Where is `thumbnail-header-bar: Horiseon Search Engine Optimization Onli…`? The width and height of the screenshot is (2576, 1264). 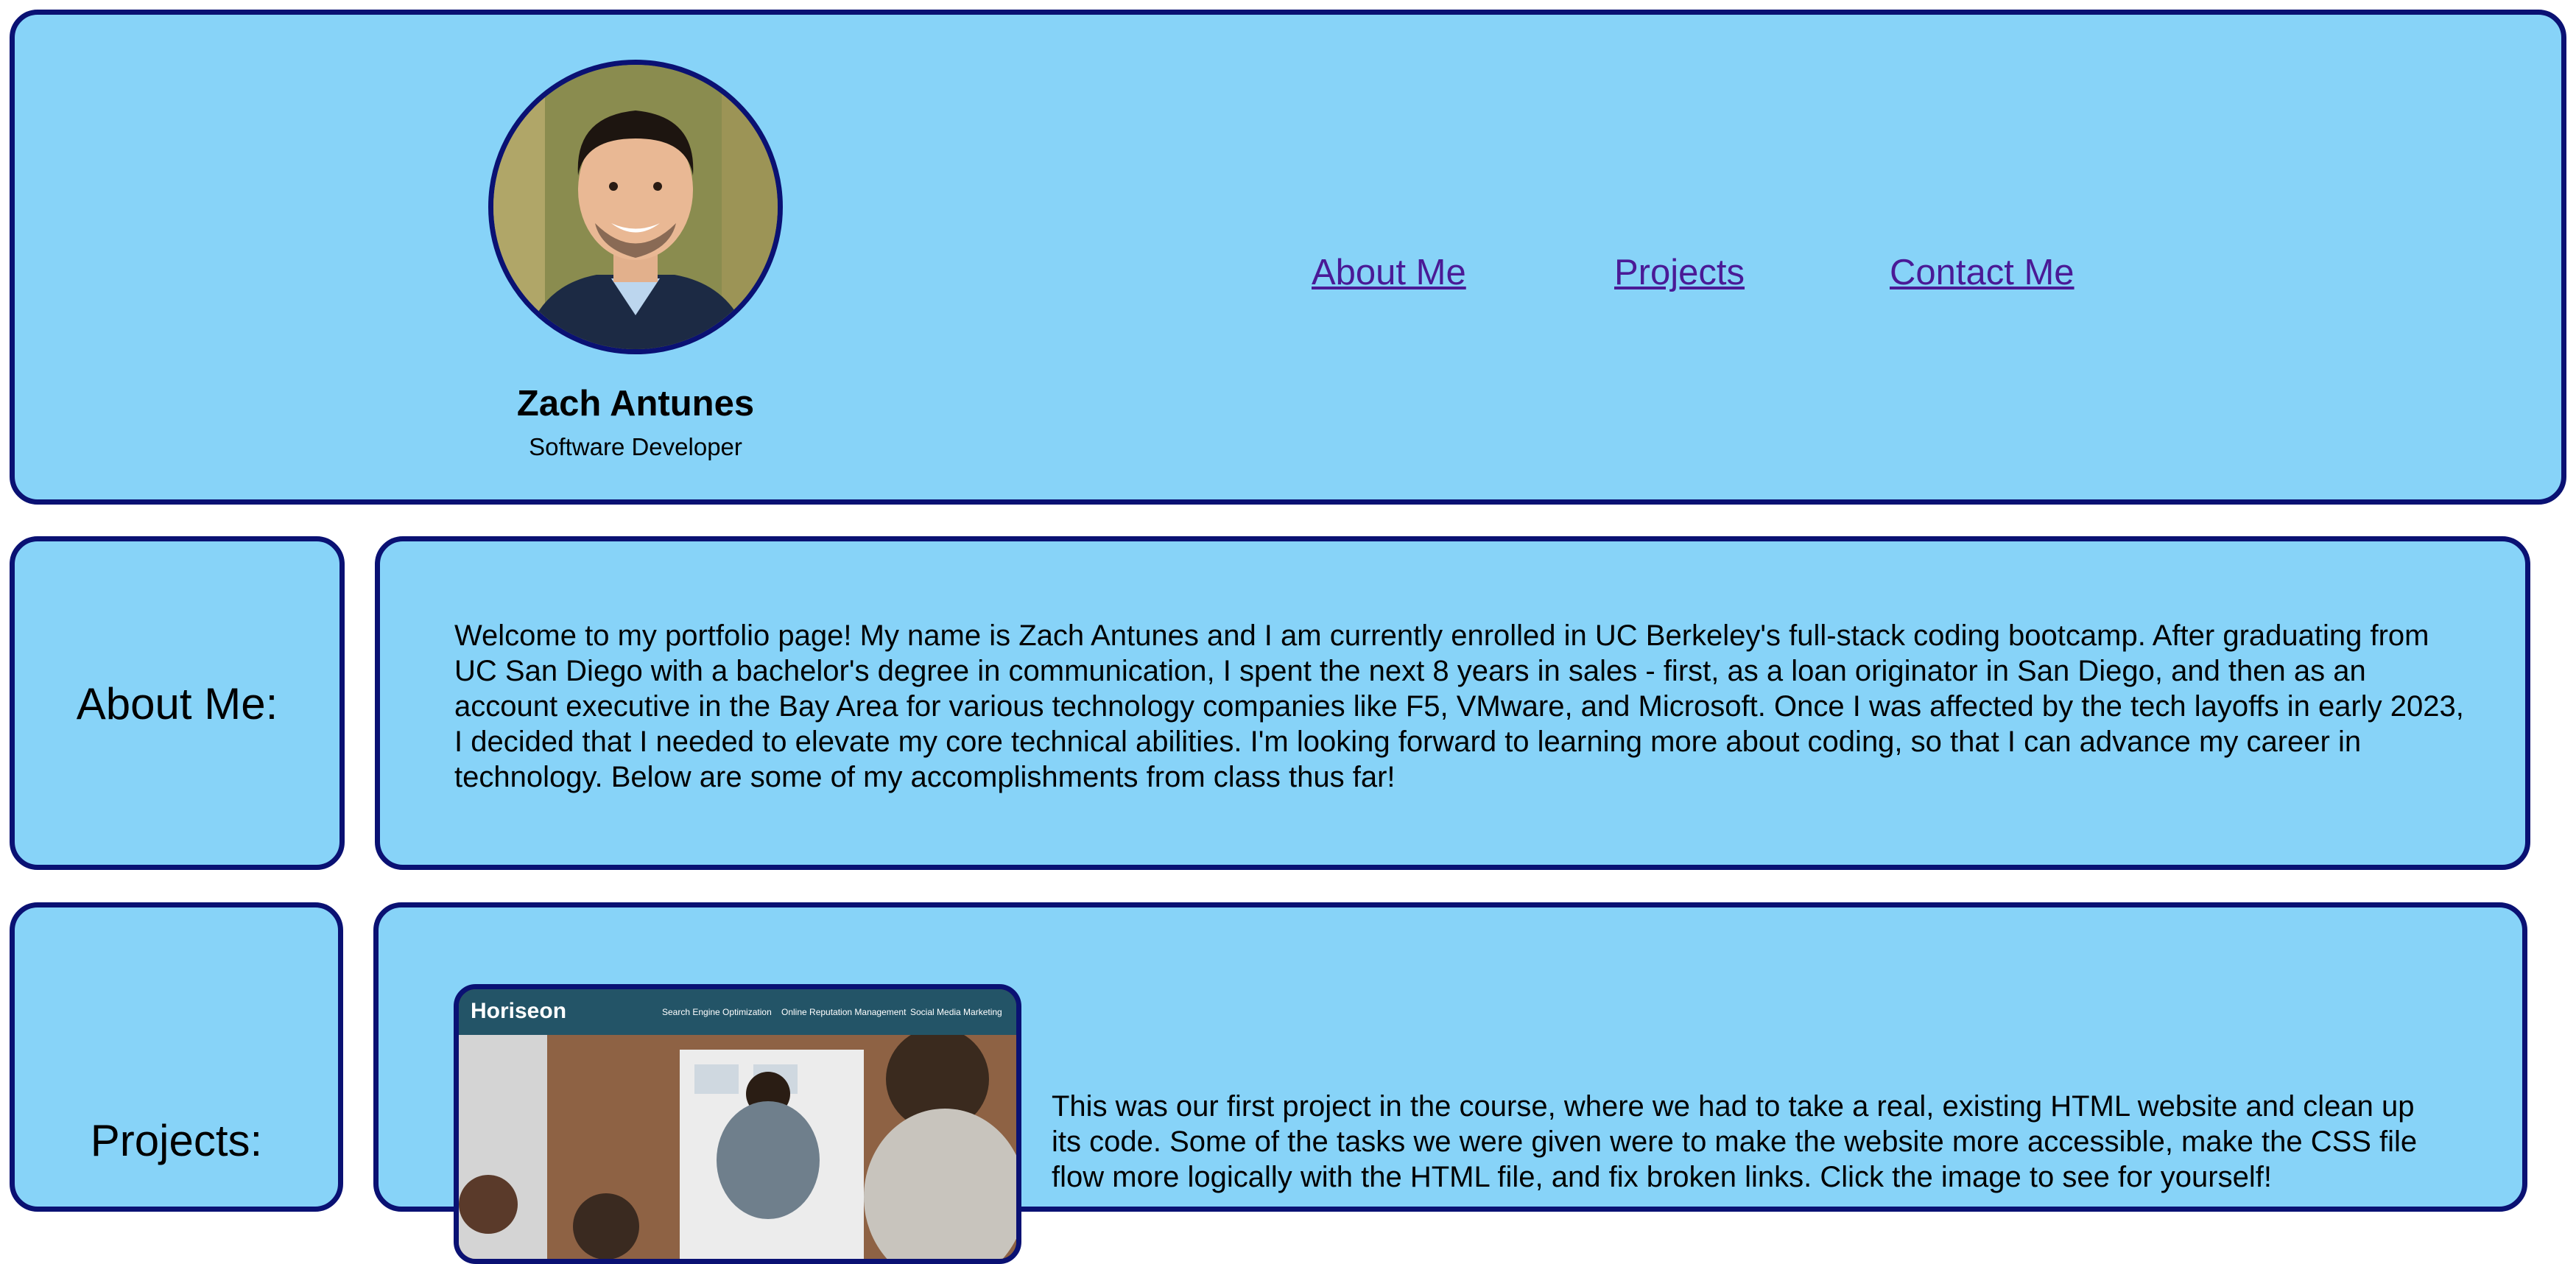
thumbnail-header-bar: Horiseon Search Engine Optimization Onli… is located at coordinates (737, 1012).